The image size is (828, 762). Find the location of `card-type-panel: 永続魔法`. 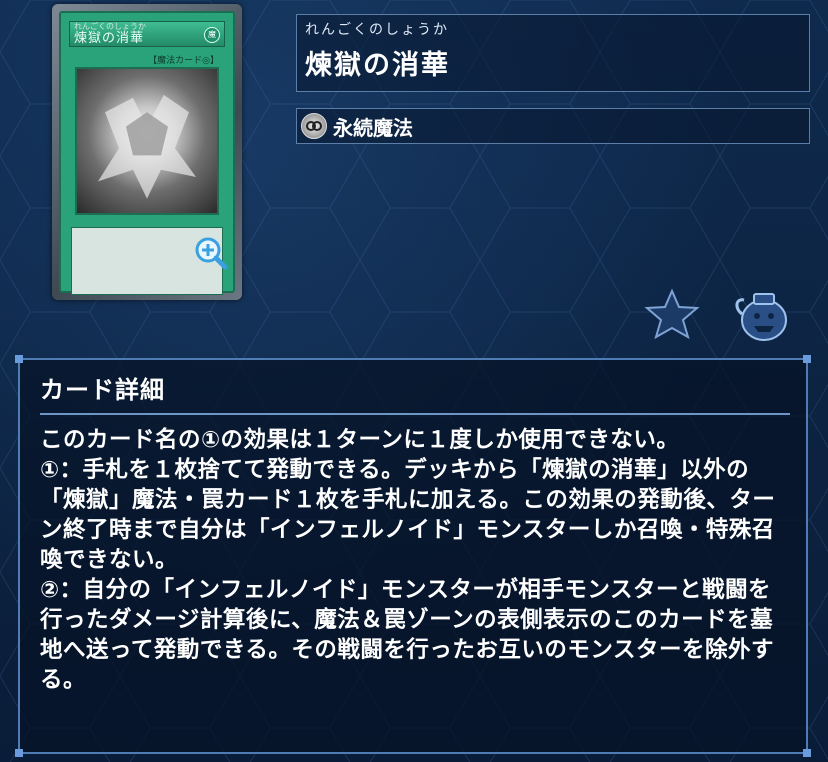

card-type-panel: 永続魔法 is located at coordinates (553, 126).